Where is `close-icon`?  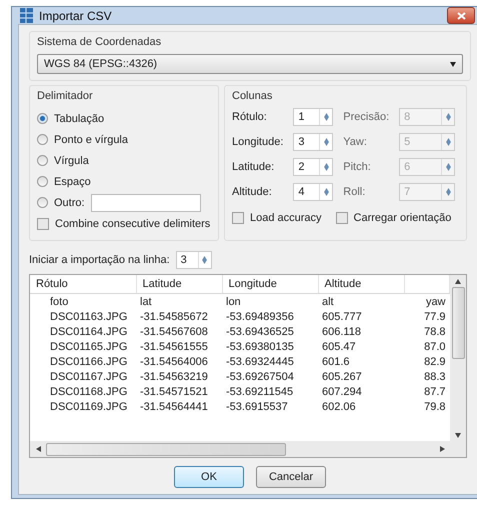
close-icon is located at coordinates (461, 16).